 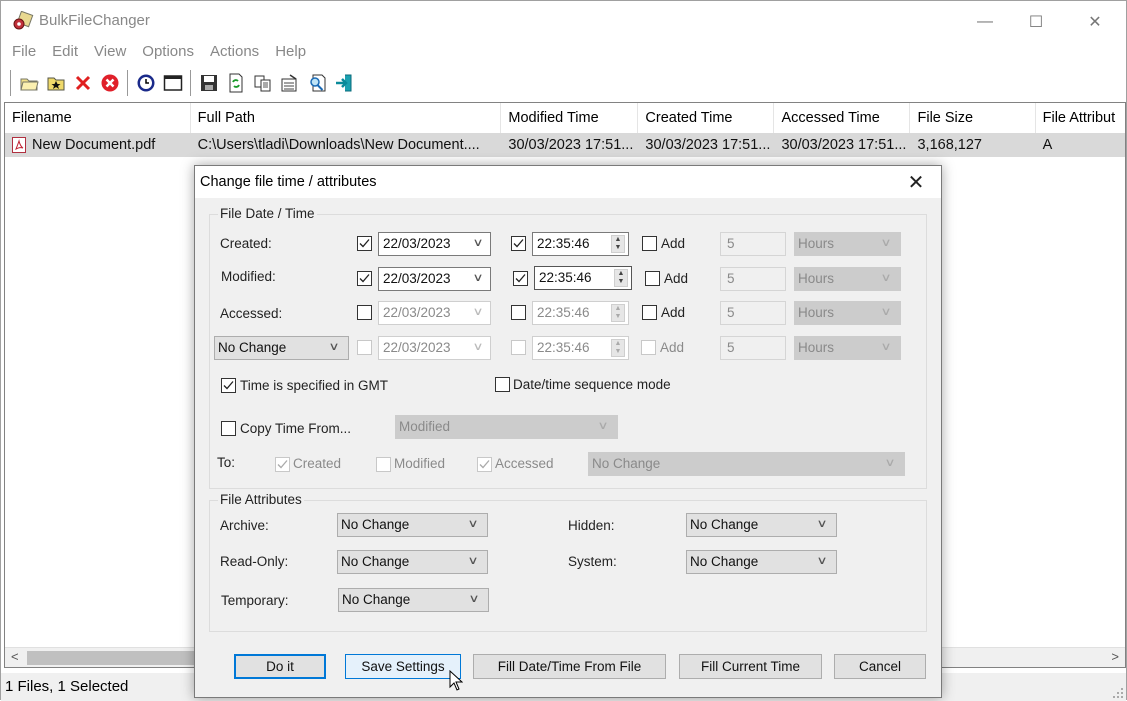 What do you see at coordinates (290, 53) in the screenshot?
I see `menu-help: Help` at bounding box center [290, 53].